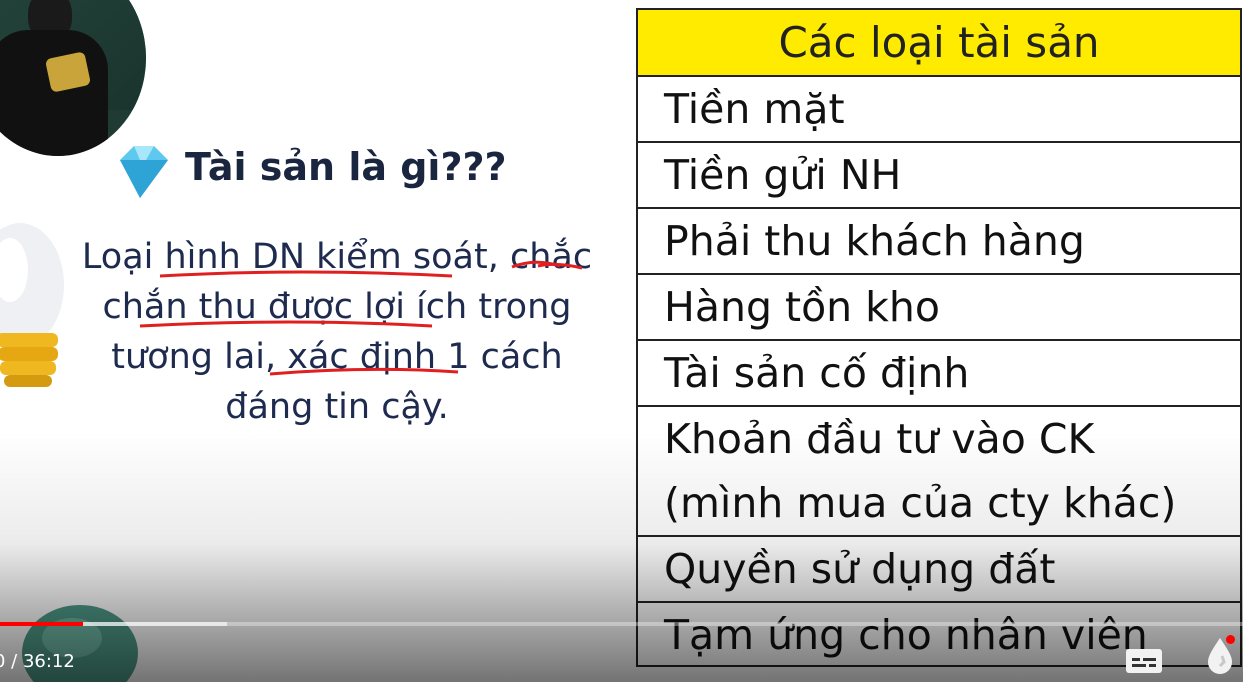  What do you see at coordinates (920, 503) in the screenshot?
I see `table-cell-line: (mình mua của cty khác)` at bounding box center [920, 503].